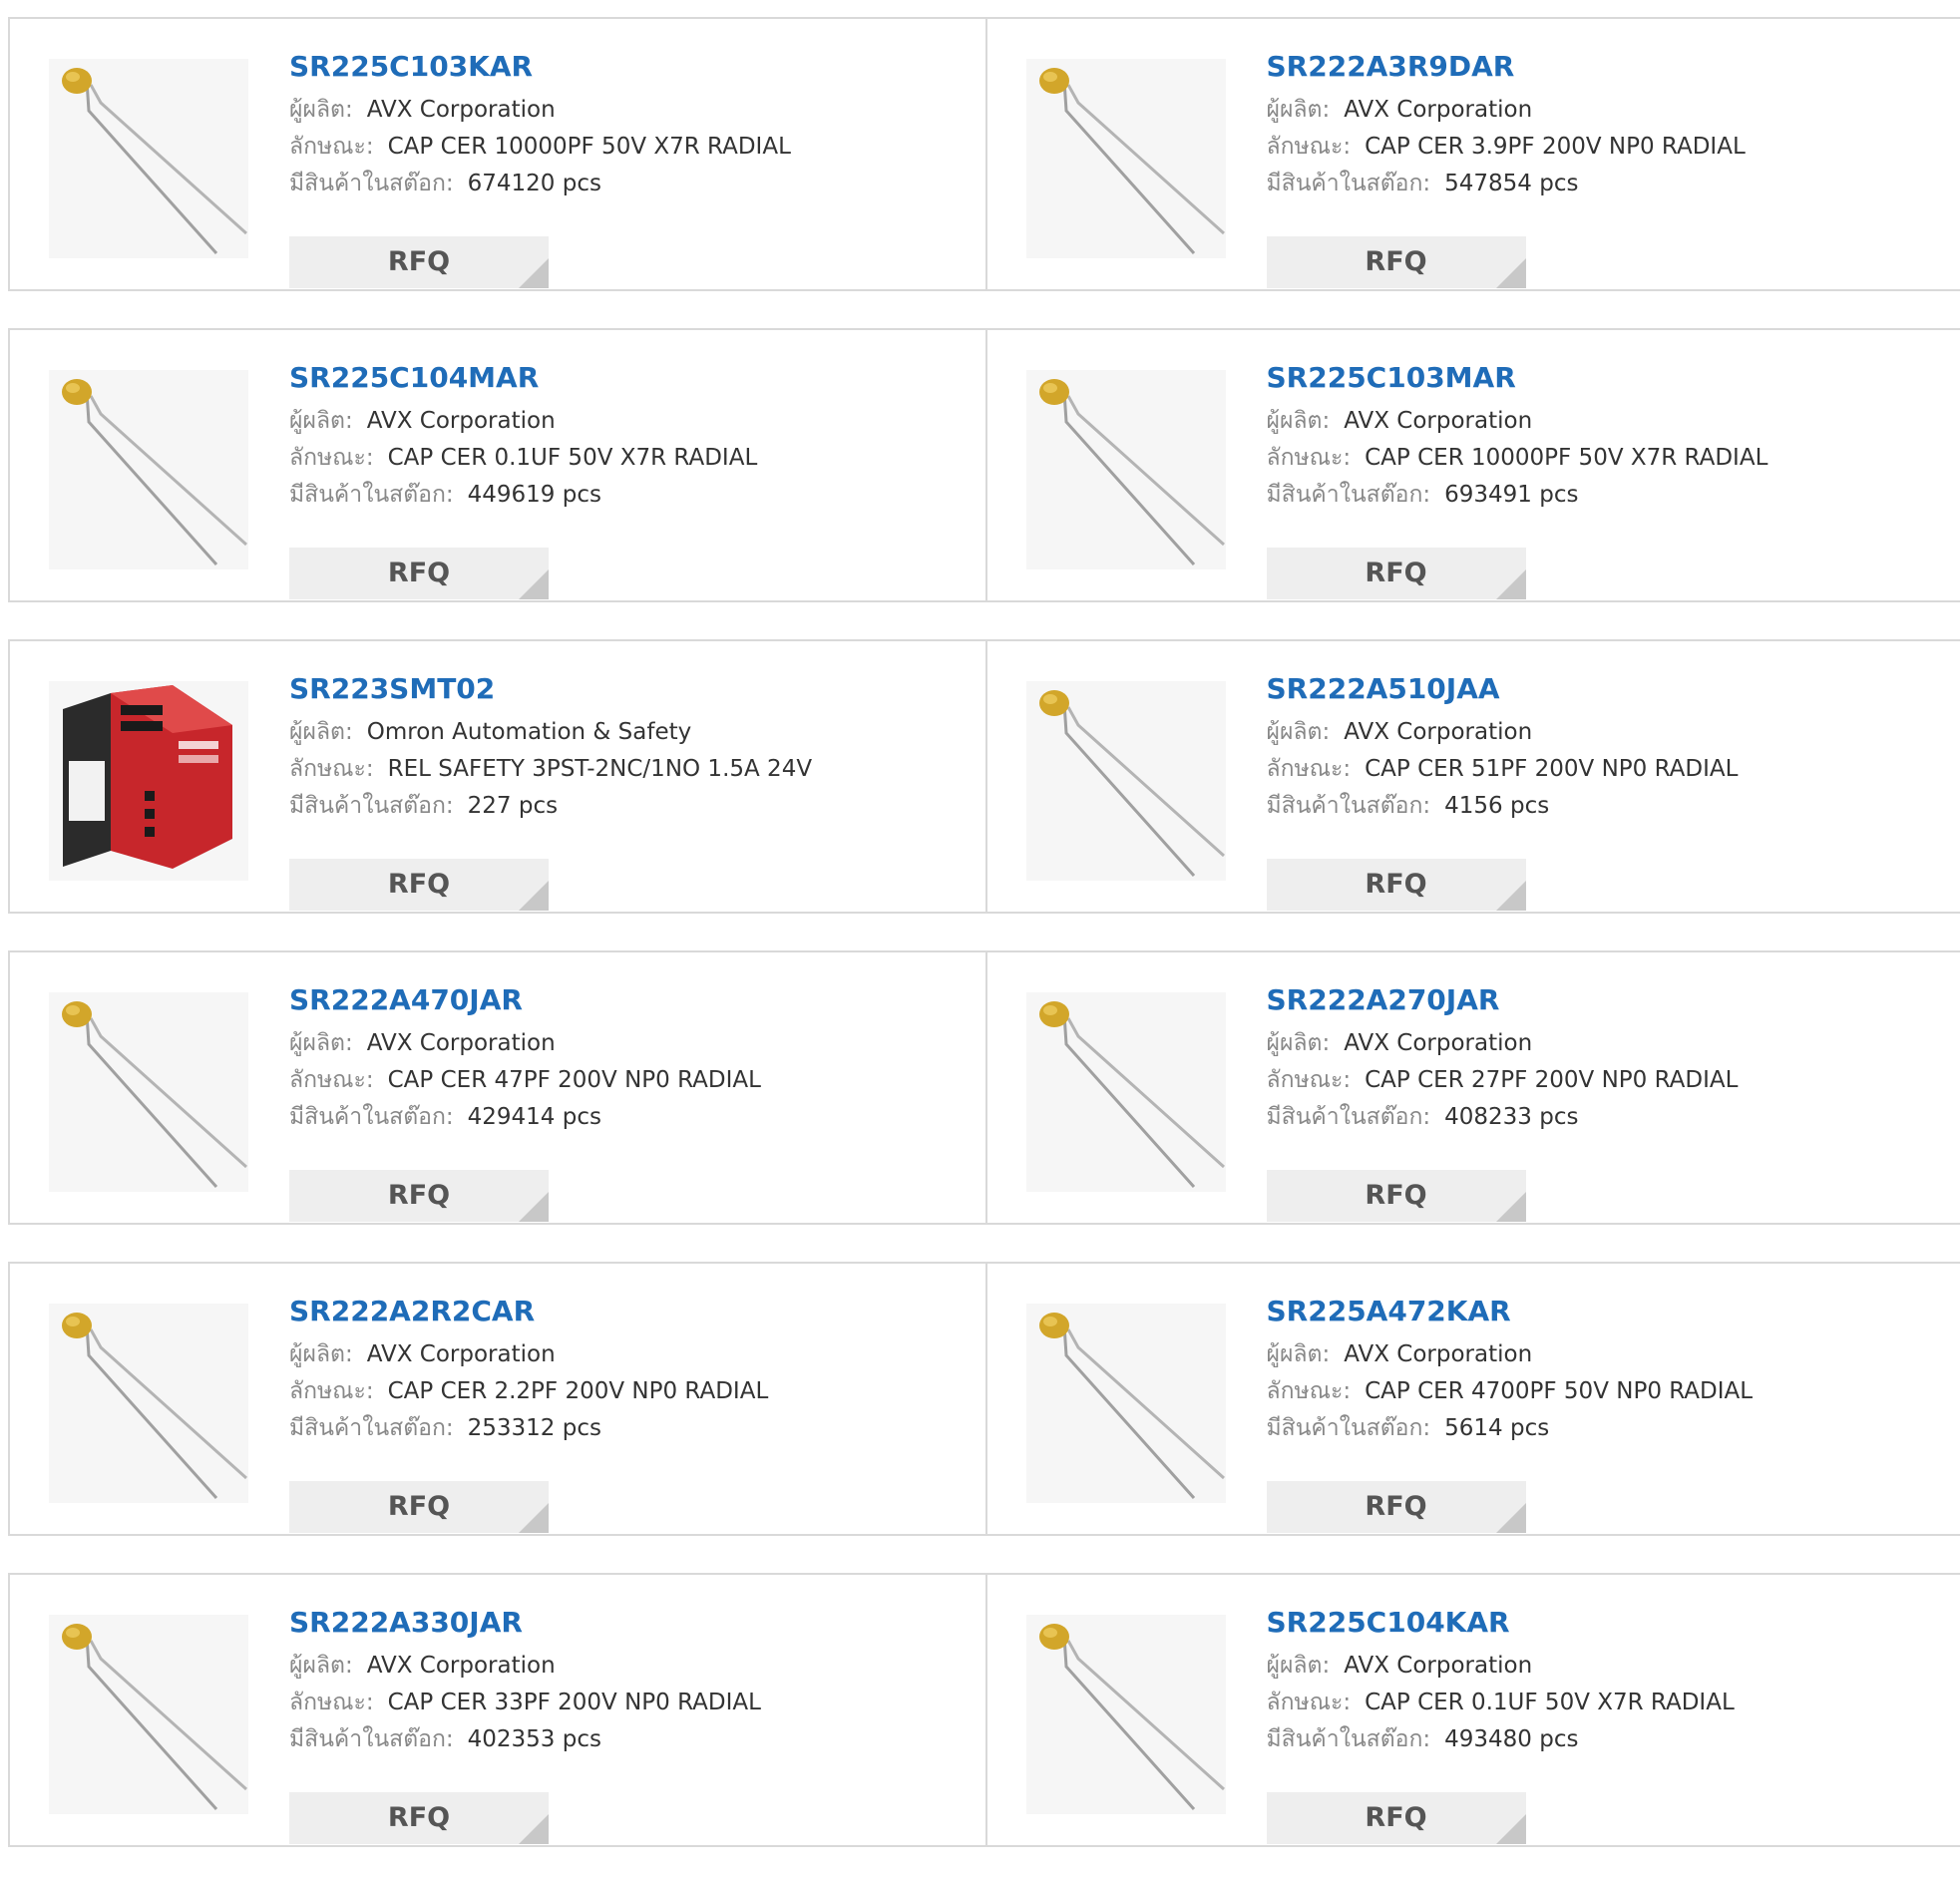 Image resolution: width=1960 pixels, height=1884 pixels. Describe the element at coordinates (1609, 1311) in the screenshot. I see `part-number-link: SR225A472KAR` at that location.